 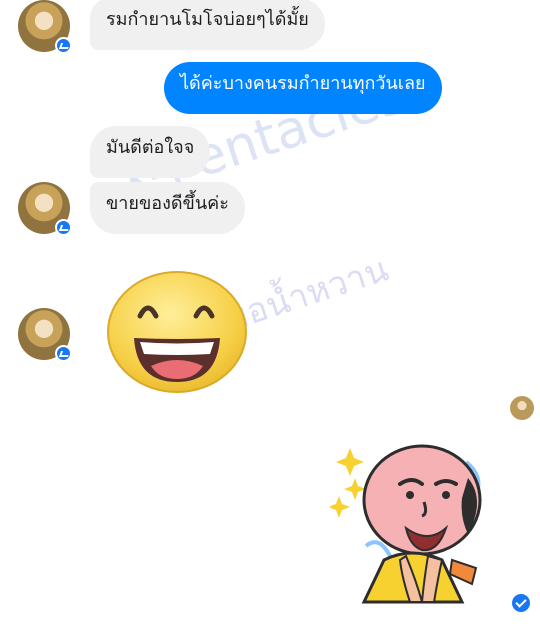 I want to click on incoming-message-bubble: รมกำยานโมโจบ่อยๆได้มั้ย, so click(x=207, y=25).